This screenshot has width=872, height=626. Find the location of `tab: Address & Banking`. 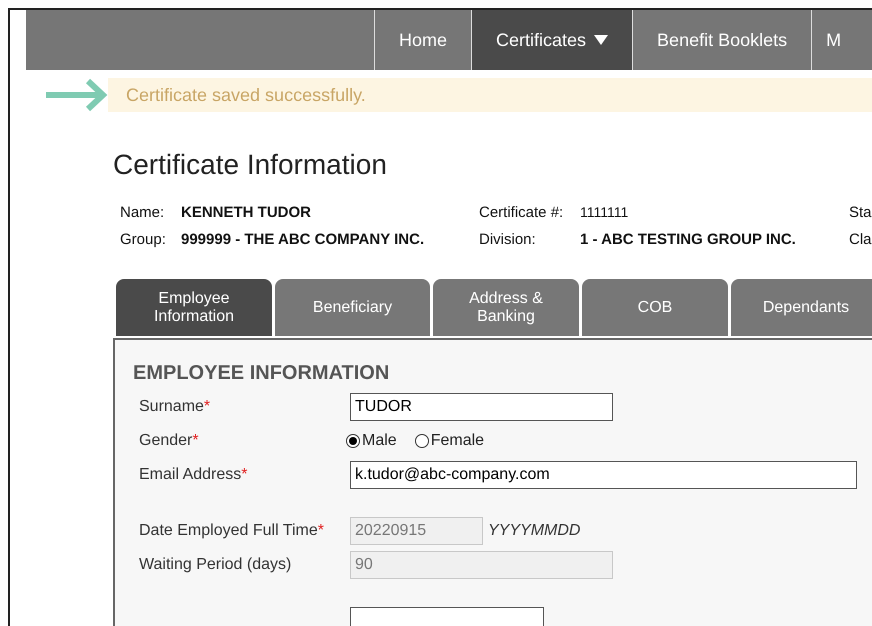

tab: Address & Banking is located at coordinates (506, 307).